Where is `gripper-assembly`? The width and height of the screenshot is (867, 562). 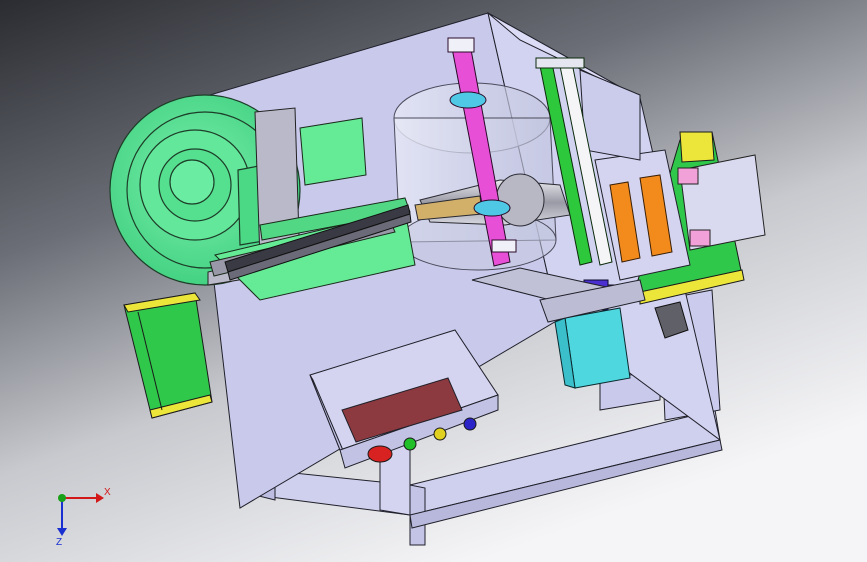 gripper-assembly is located at coordinates (721, 202).